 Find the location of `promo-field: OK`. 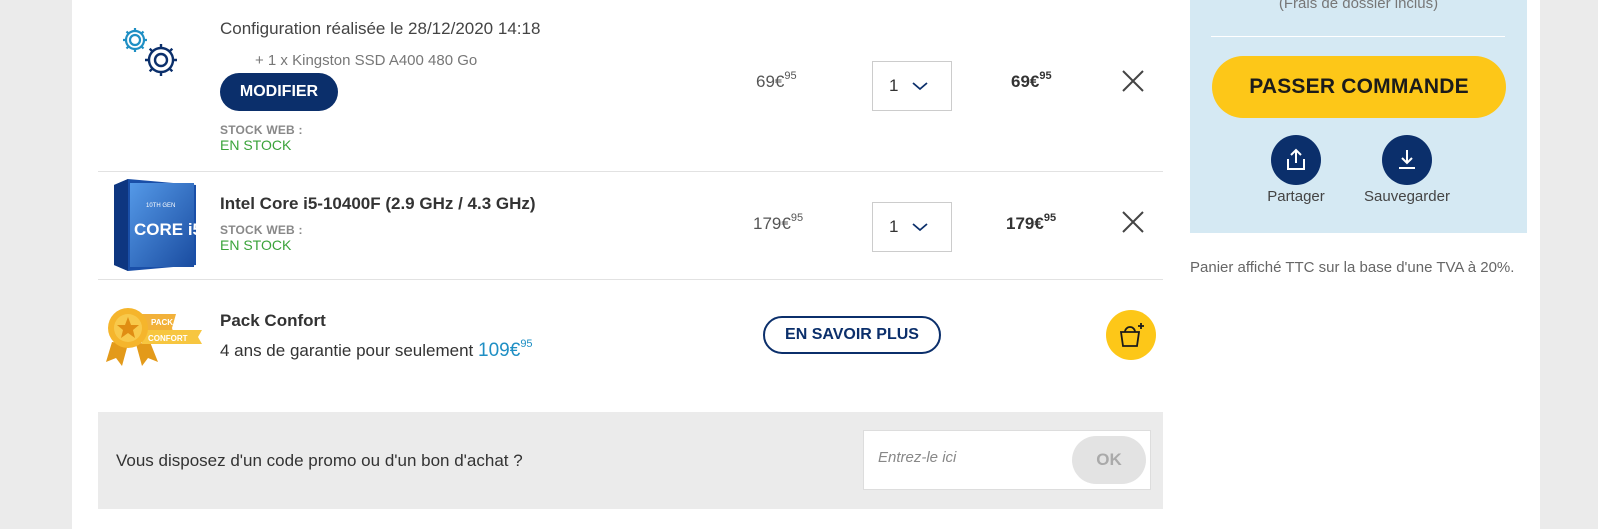

promo-field: OK is located at coordinates (1007, 460).